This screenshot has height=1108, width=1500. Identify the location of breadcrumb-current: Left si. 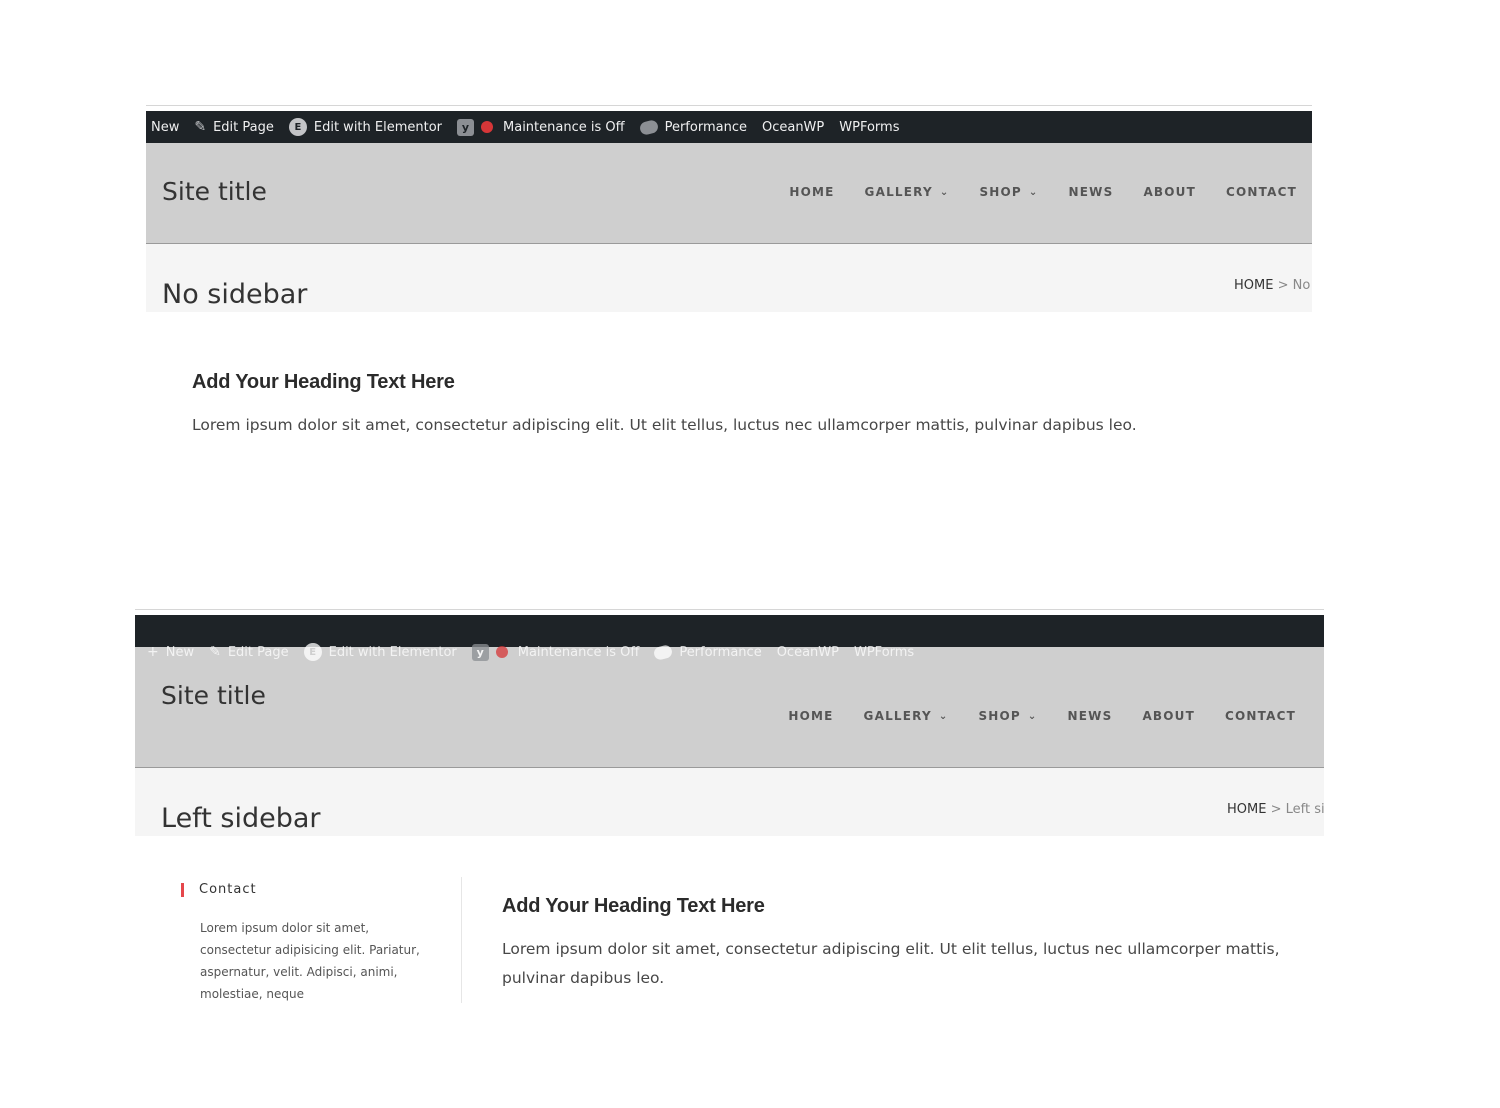
(1304, 809).